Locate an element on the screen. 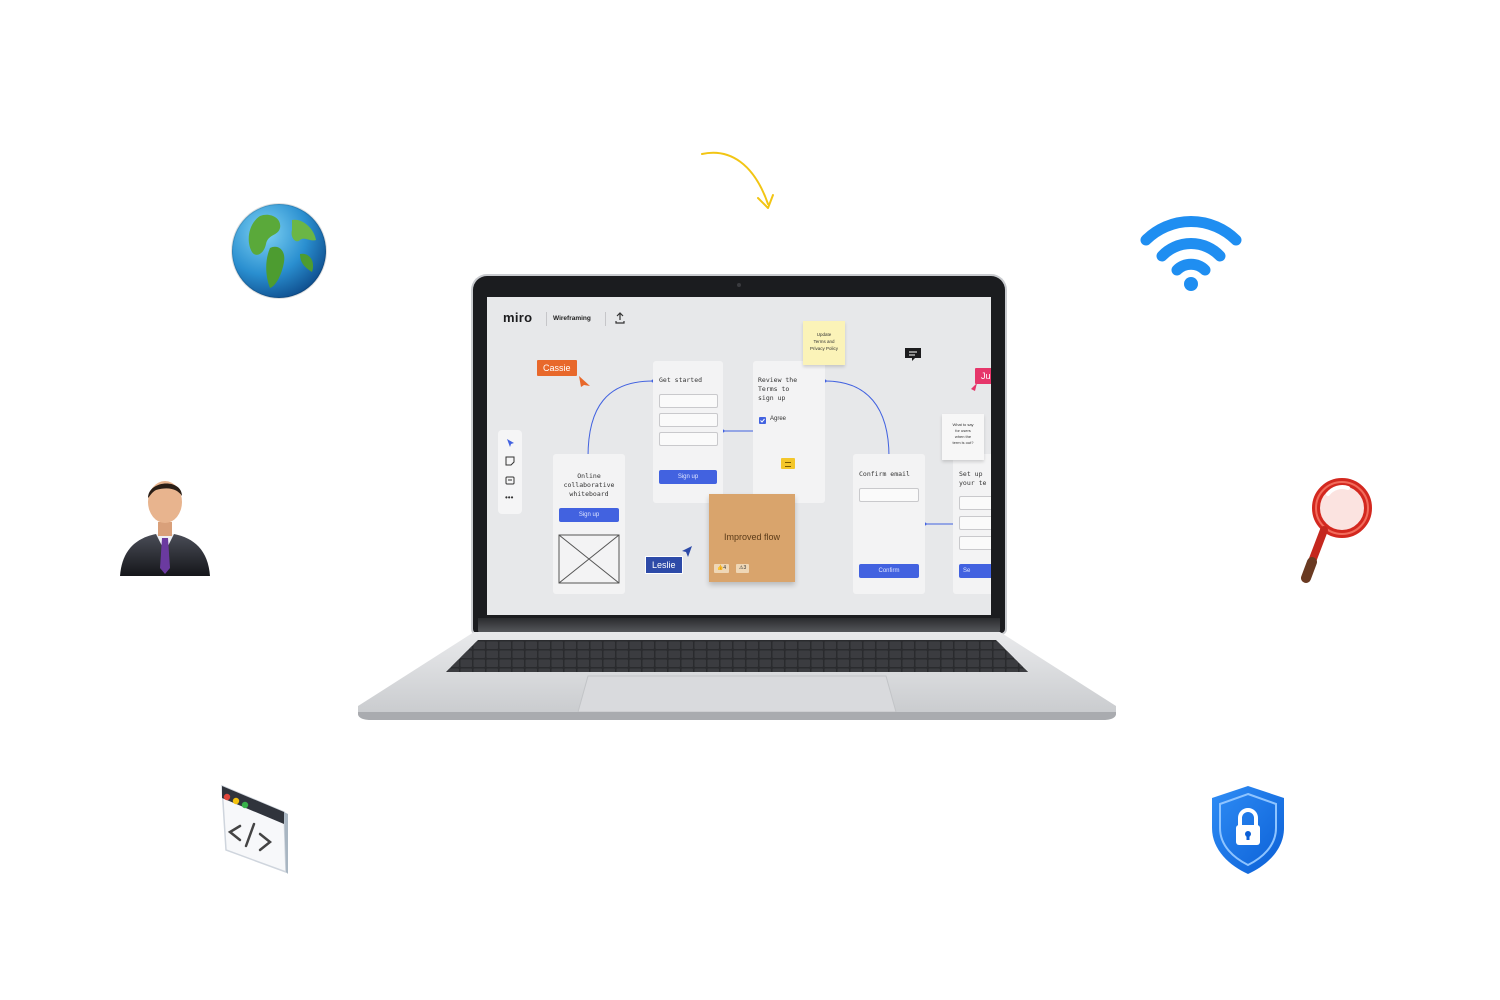 This screenshot has height=1000, width=1500. cursor-label-cassie: Cassie is located at coordinates (557, 368).